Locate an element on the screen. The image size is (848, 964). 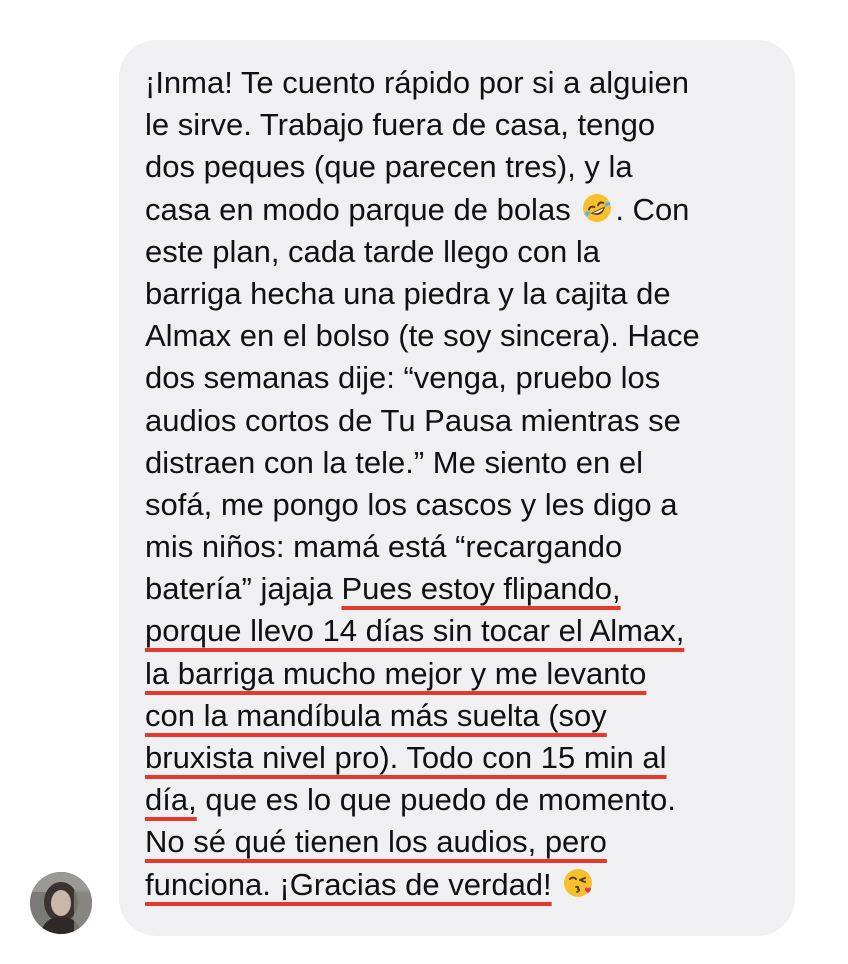
message-line: le sirve. Trabajo fuera de casa, tengo is located at coordinates (465, 125).